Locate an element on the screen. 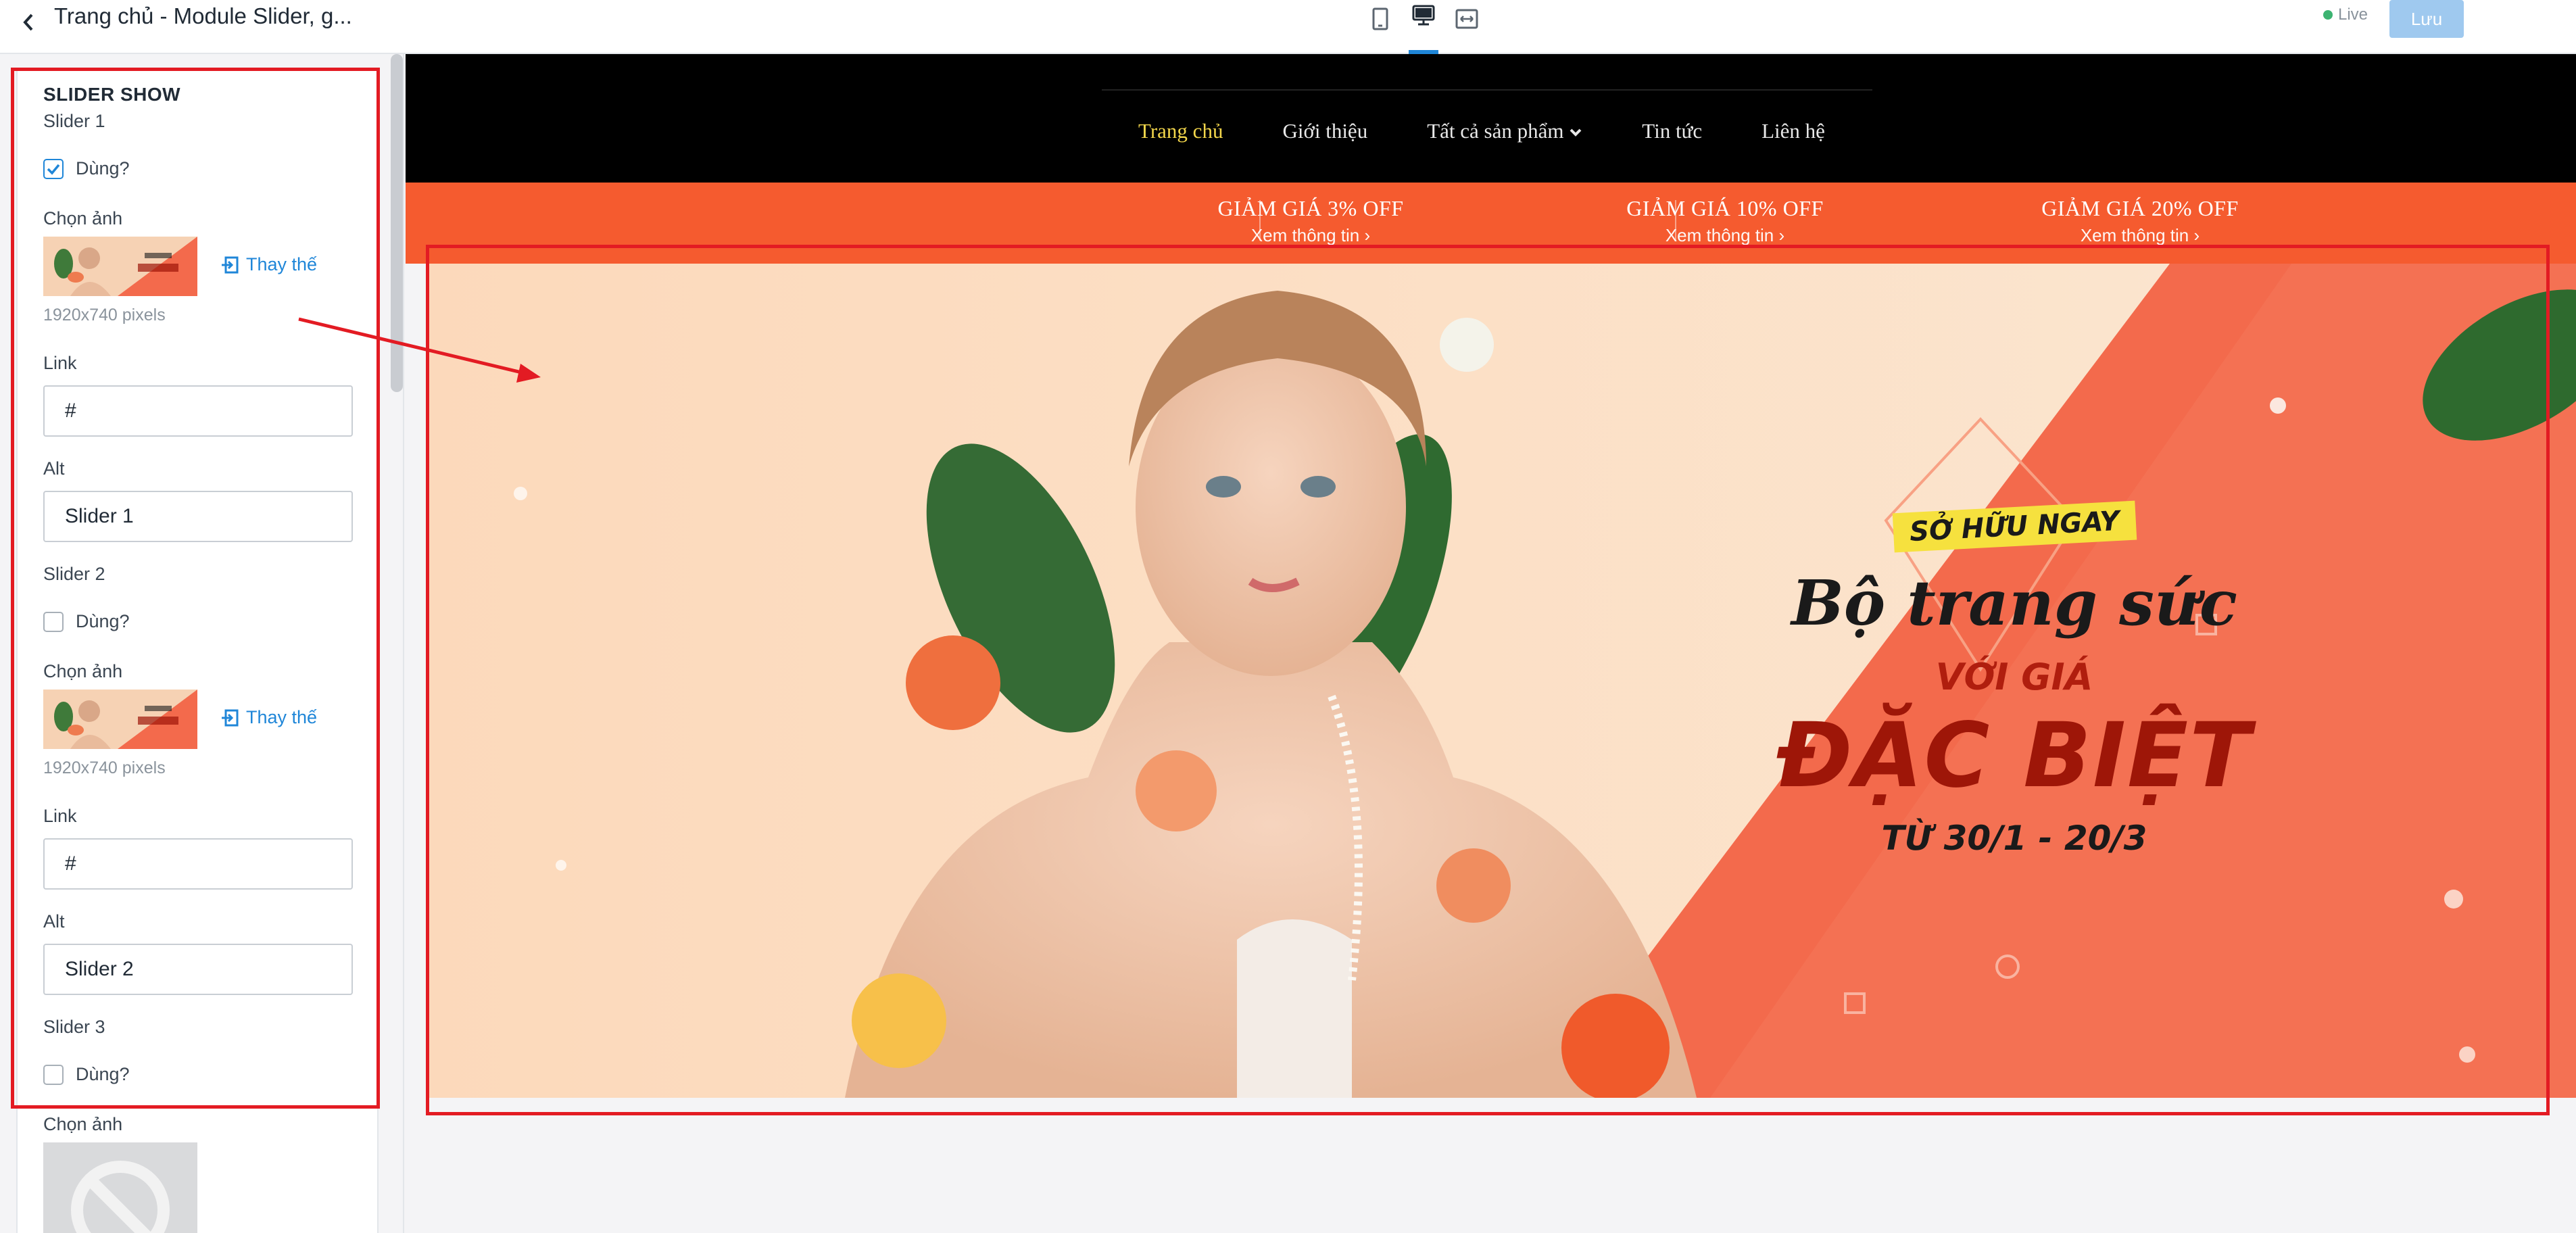  slider-1-replace-button: Thay thế is located at coordinates (268, 264).